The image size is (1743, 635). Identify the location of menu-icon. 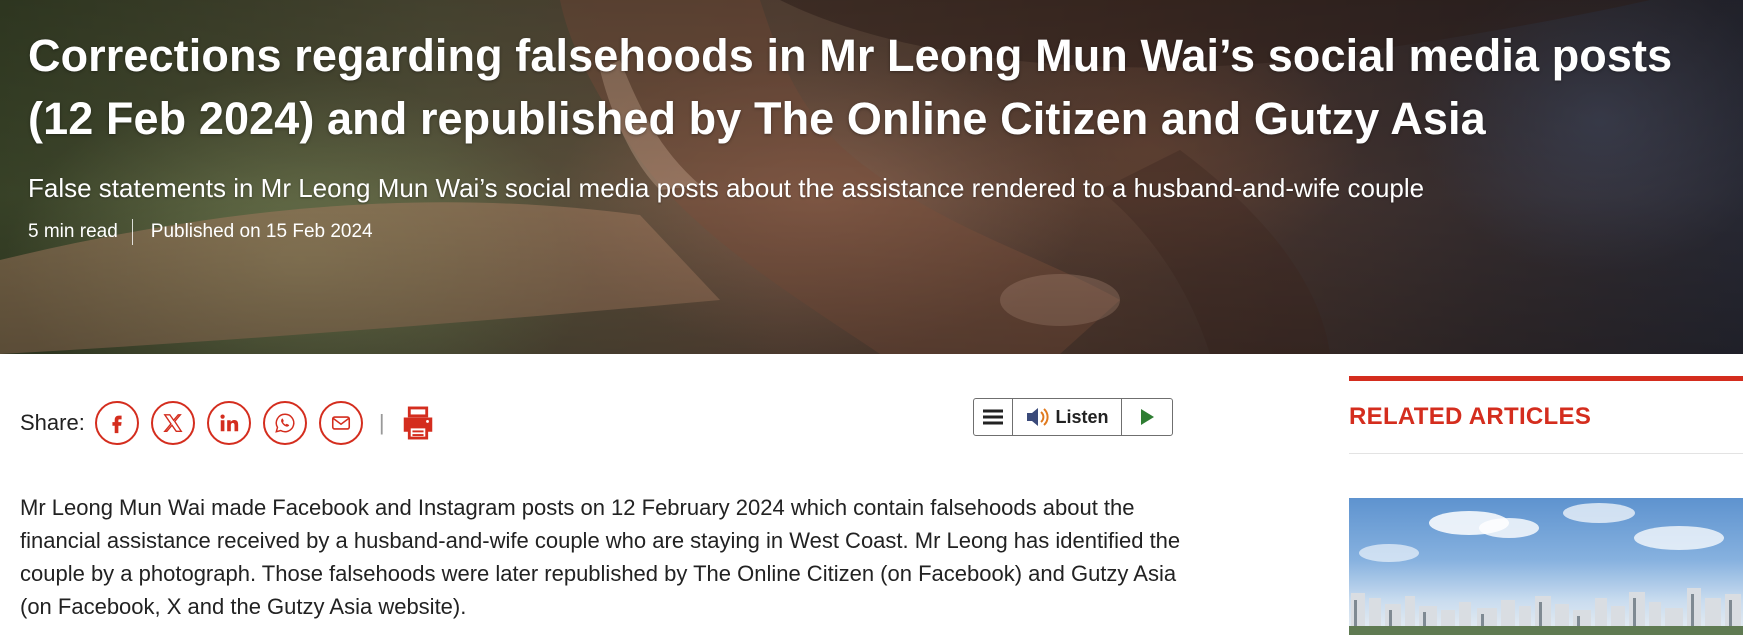
(993, 417).